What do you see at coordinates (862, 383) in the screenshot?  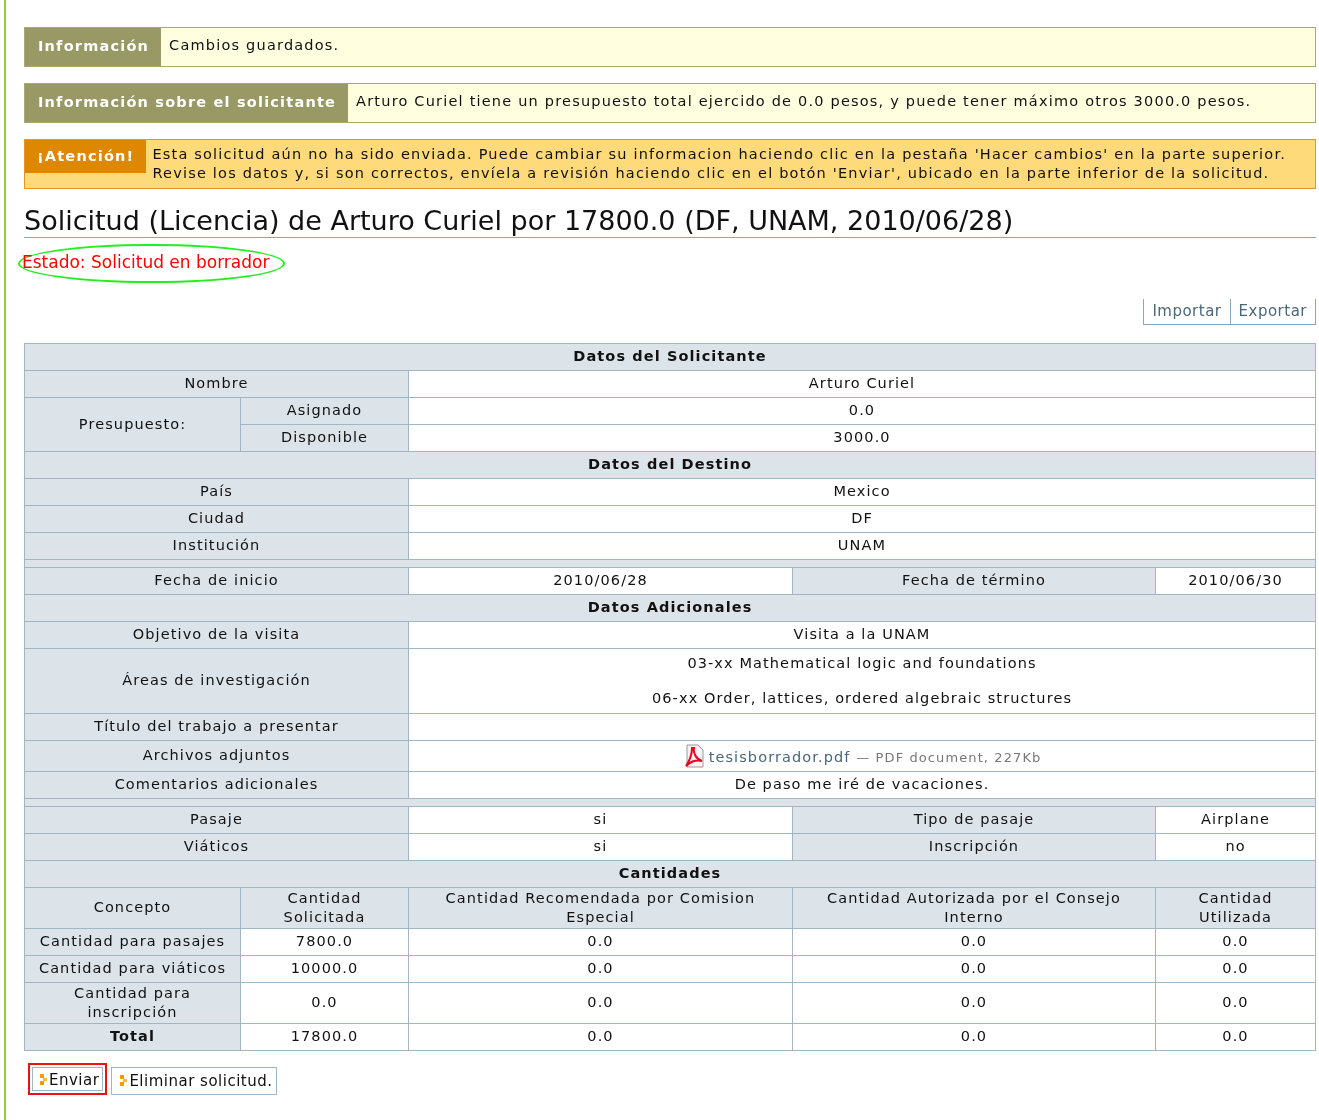 I see `table-cell: Arturo Curiel` at bounding box center [862, 383].